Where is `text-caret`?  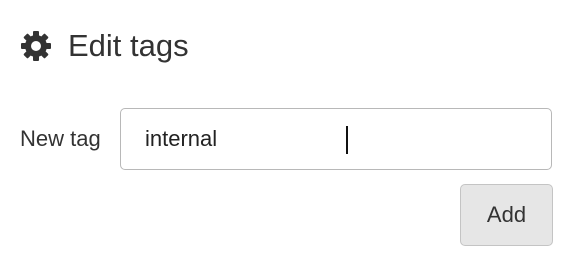 text-caret is located at coordinates (347, 140).